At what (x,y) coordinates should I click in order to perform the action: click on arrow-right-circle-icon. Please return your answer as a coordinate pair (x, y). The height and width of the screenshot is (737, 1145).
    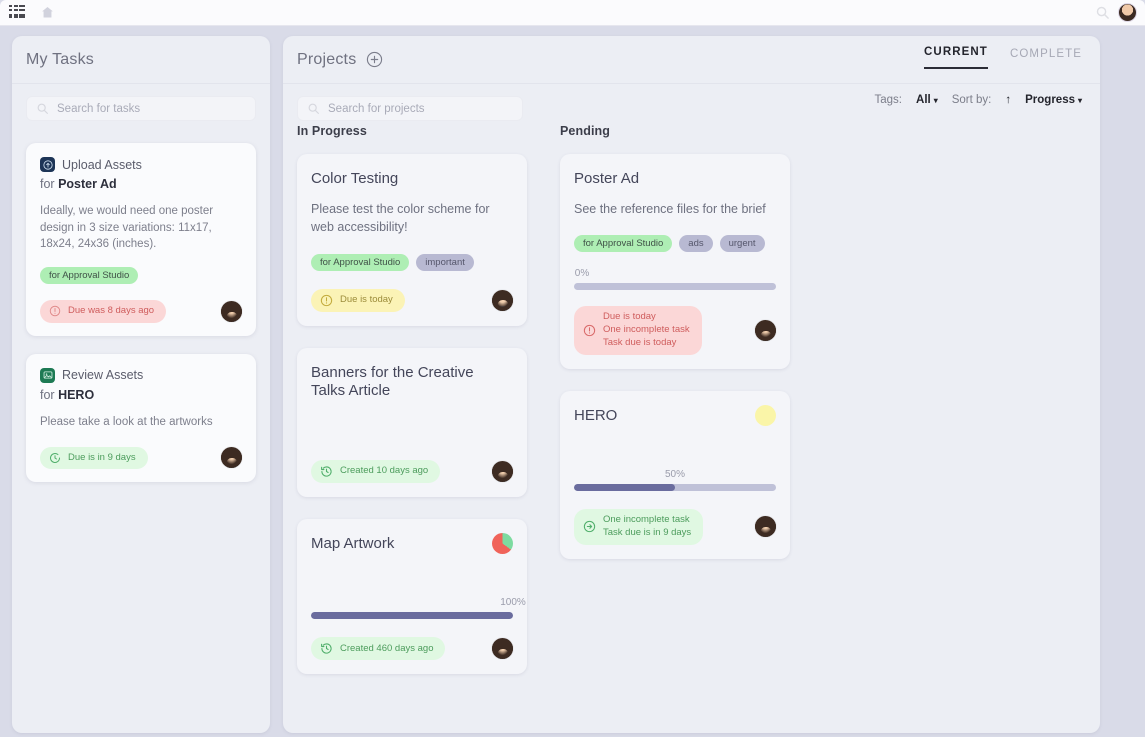
    Looking at the image, I should click on (589, 527).